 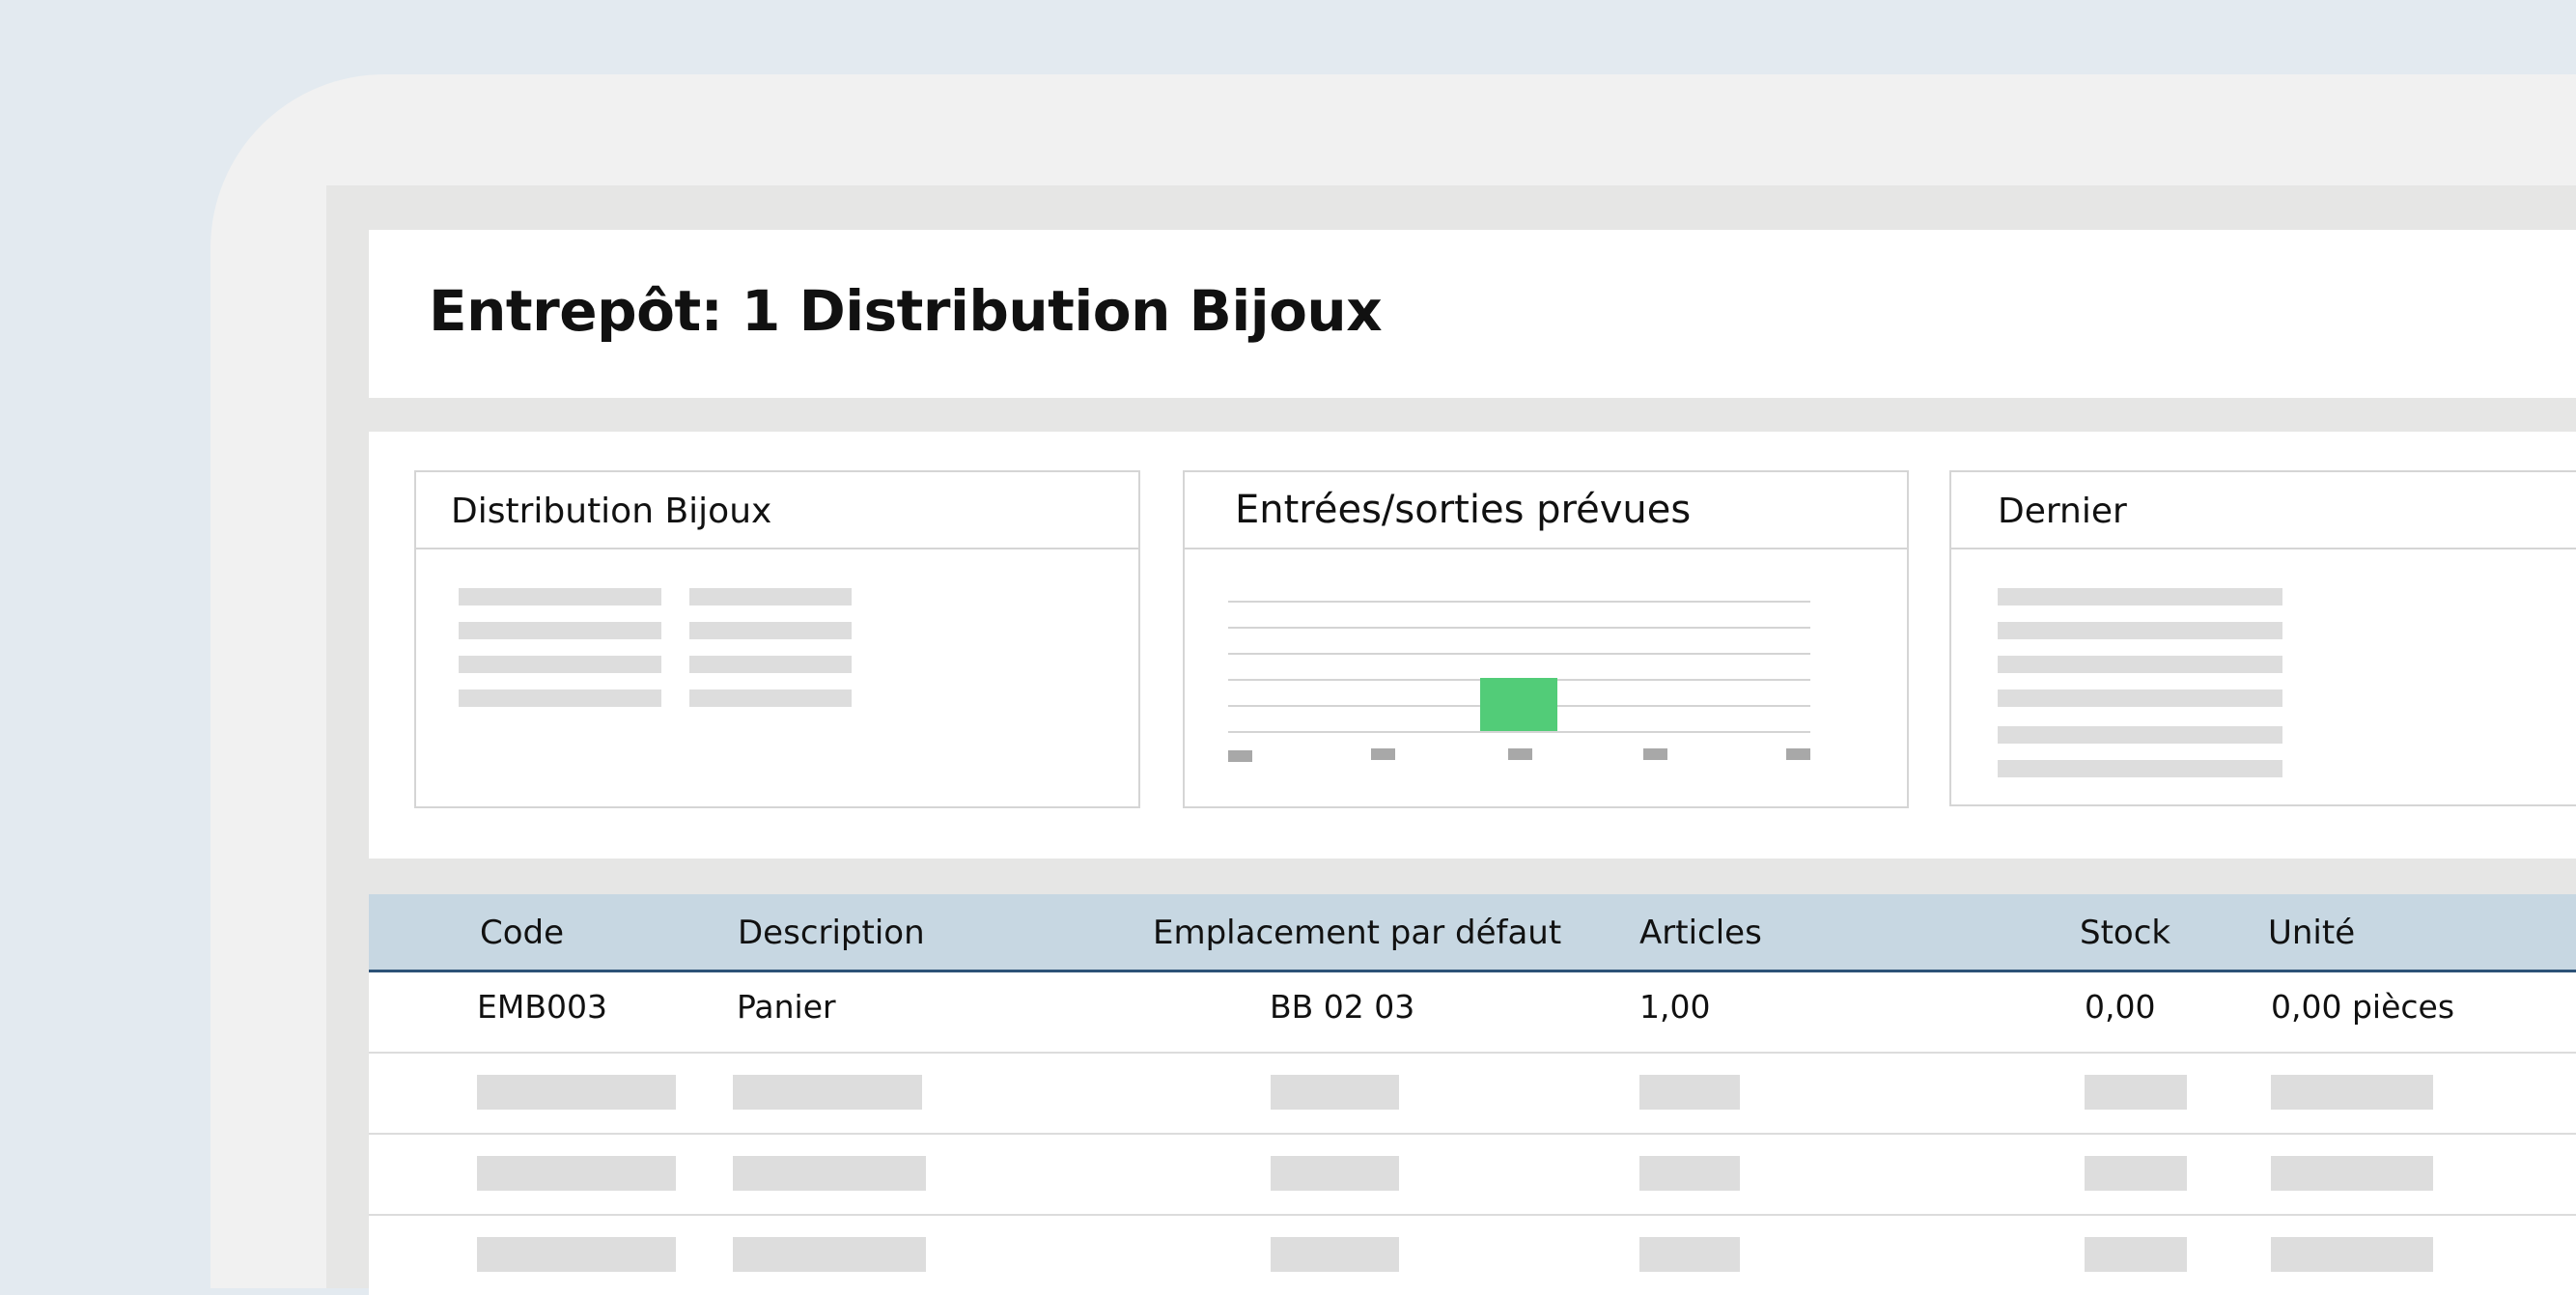 What do you see at coordinates (1675, 1007) in the screenshot?
I see `cell-articles: 1,00` at bounding box center [1675, 1007].